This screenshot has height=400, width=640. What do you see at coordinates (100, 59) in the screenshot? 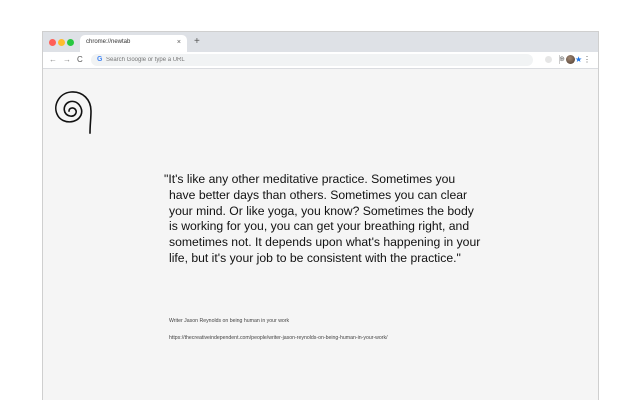
I see `google-icon: G` at bounding box center [100, 59].